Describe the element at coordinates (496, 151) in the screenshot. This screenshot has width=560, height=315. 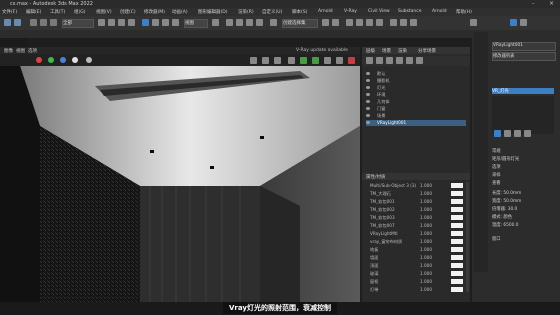
I see `rollout-general: 常规` at that location.